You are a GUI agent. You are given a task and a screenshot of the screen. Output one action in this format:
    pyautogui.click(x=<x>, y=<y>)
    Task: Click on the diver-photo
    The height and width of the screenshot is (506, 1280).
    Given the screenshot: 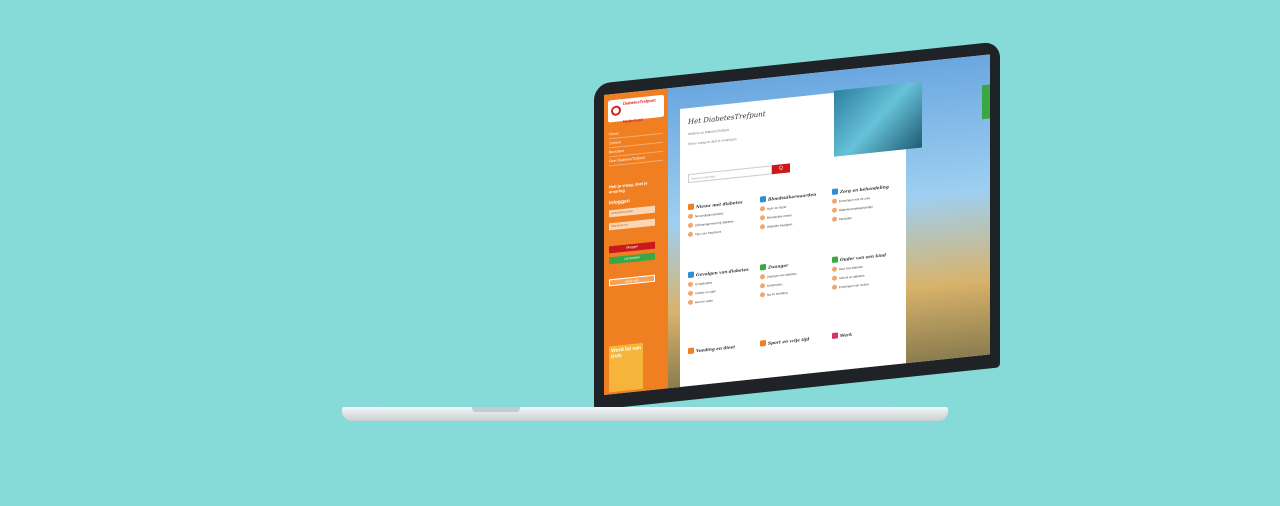 What is the action you would take?
    pyautogui.click(x=878, y=119)
    